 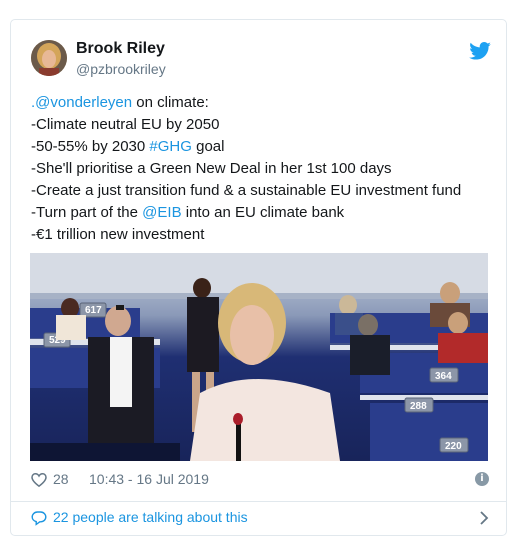 What do you see at coordinates (118, 234) in the screenshot?
I see `tweet-line: -€1 trillion new investment` at bounding box center [118, 234].